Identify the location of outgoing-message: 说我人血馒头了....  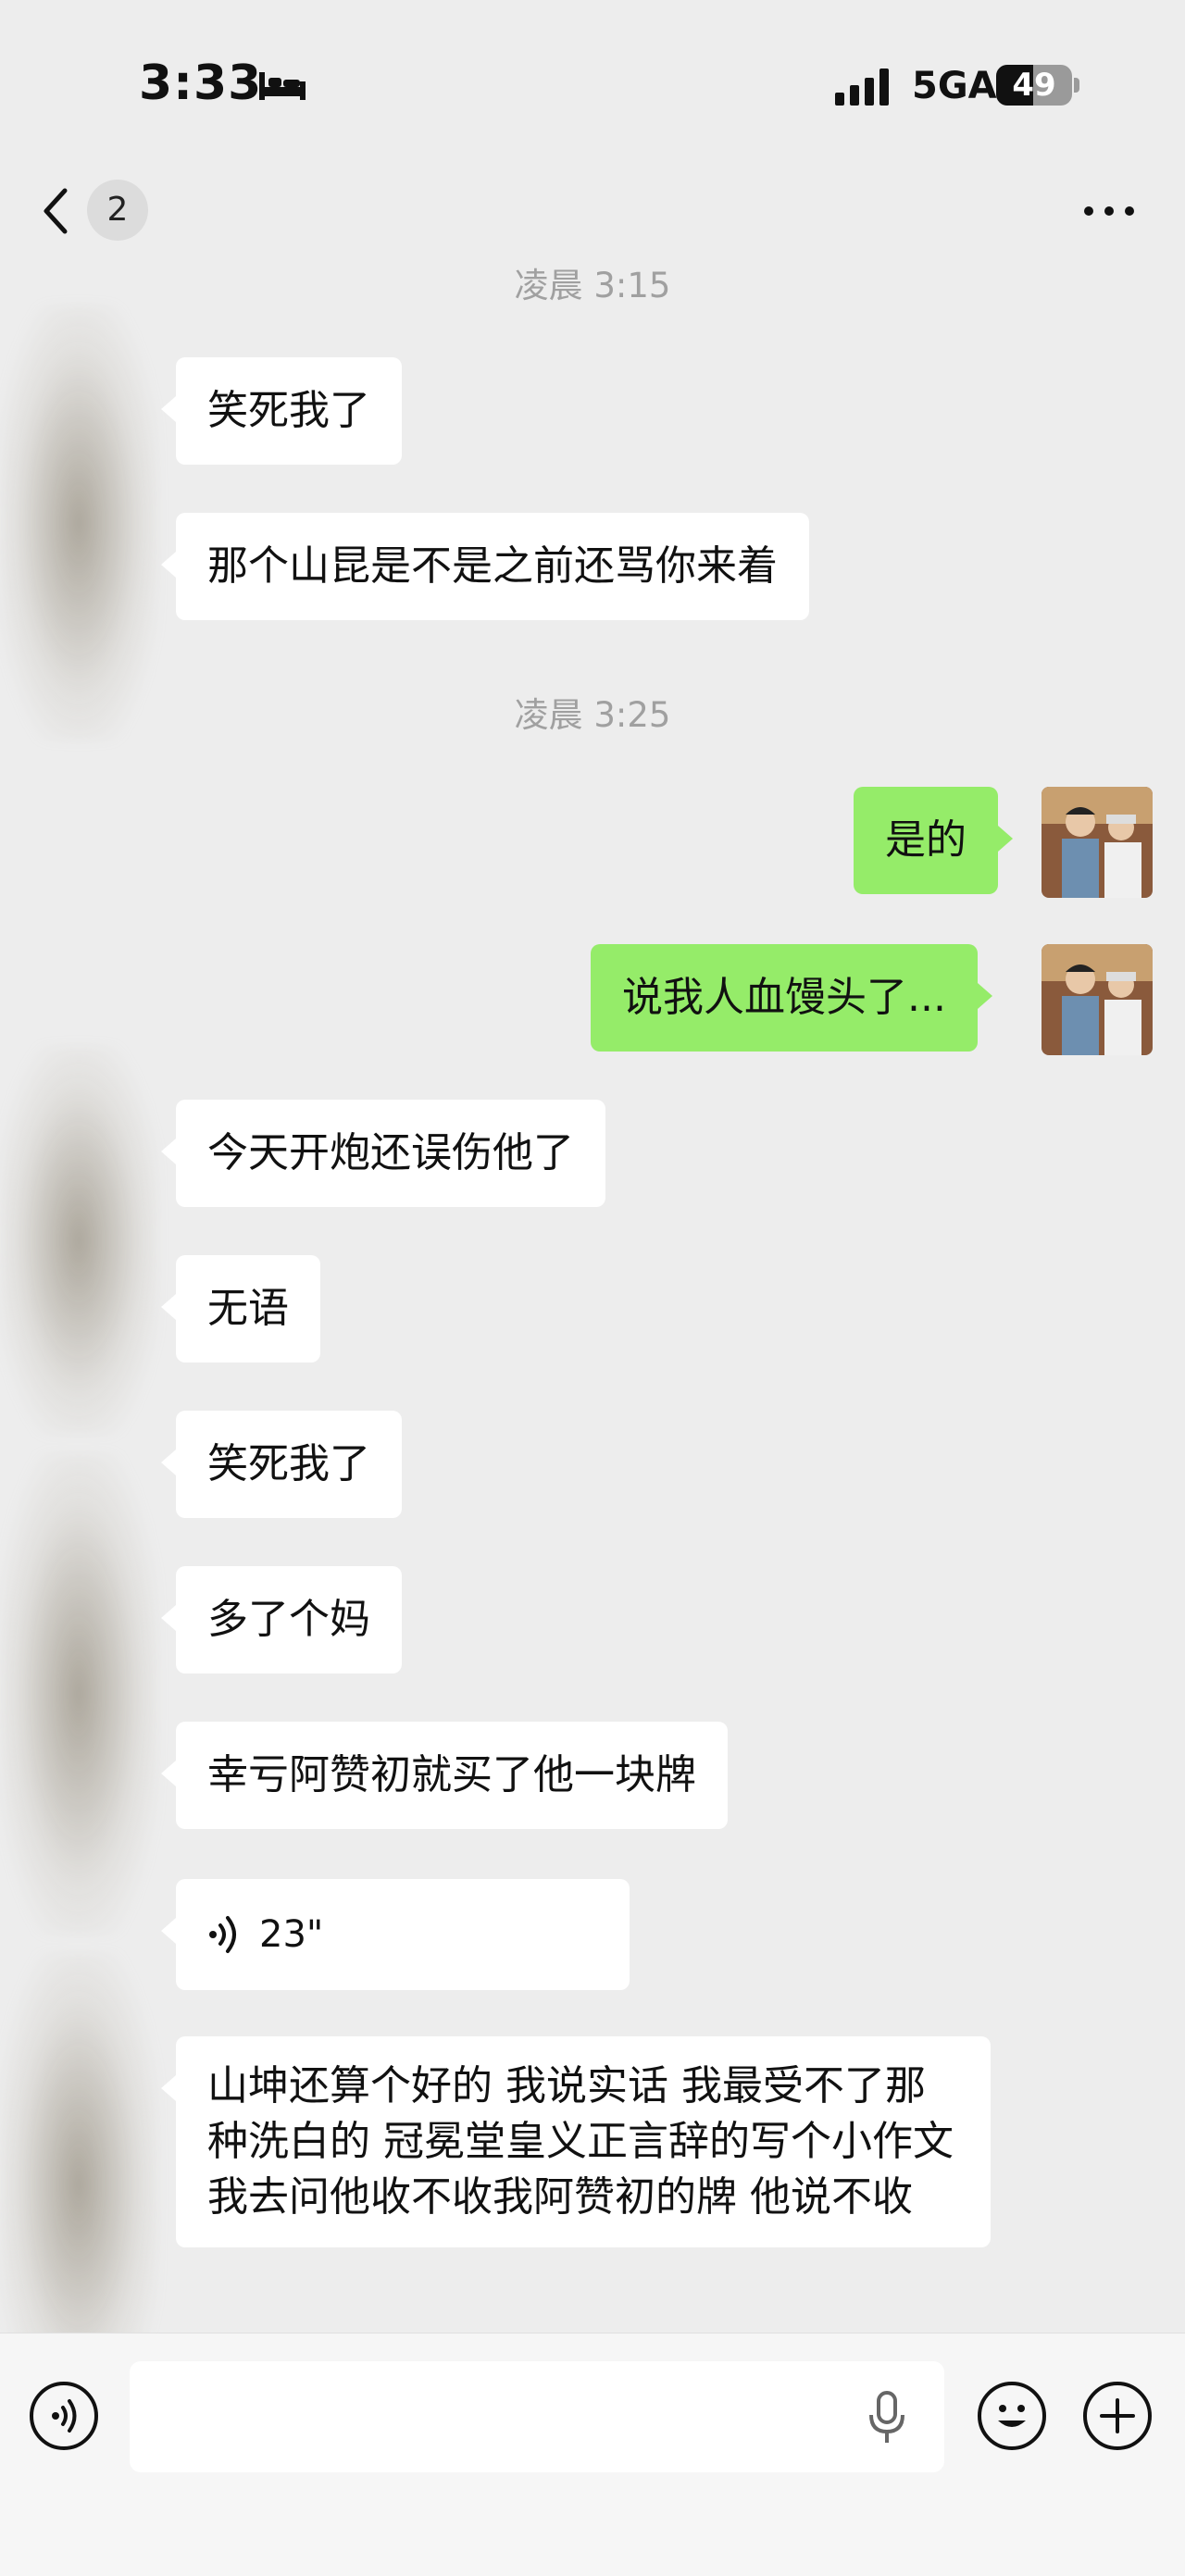
(791, 998).